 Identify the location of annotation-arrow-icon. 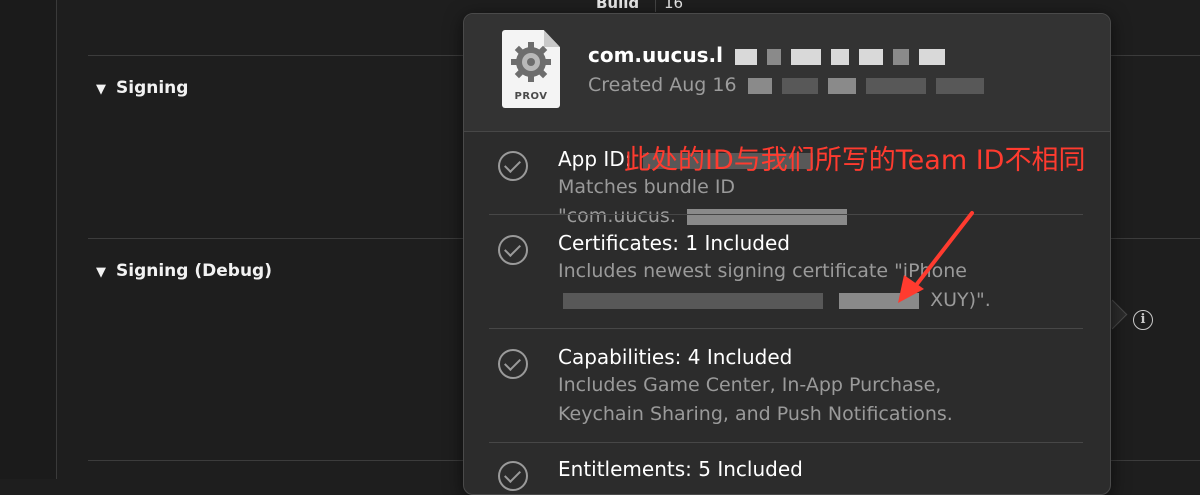
(936, 257).